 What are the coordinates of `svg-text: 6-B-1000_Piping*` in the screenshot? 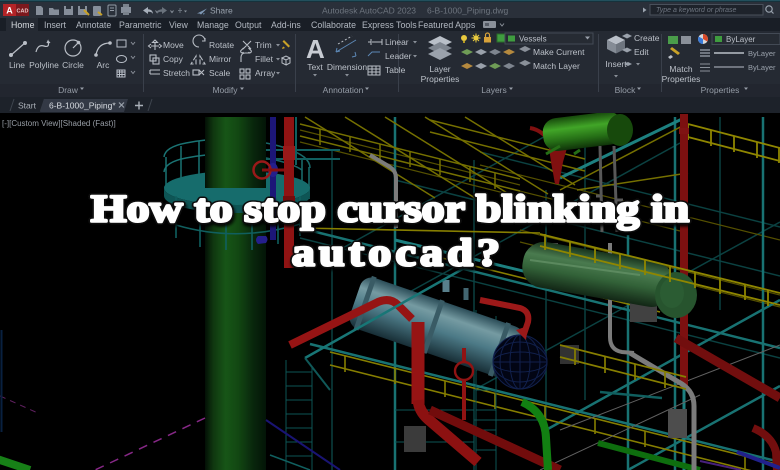 It's located at (82, 106).